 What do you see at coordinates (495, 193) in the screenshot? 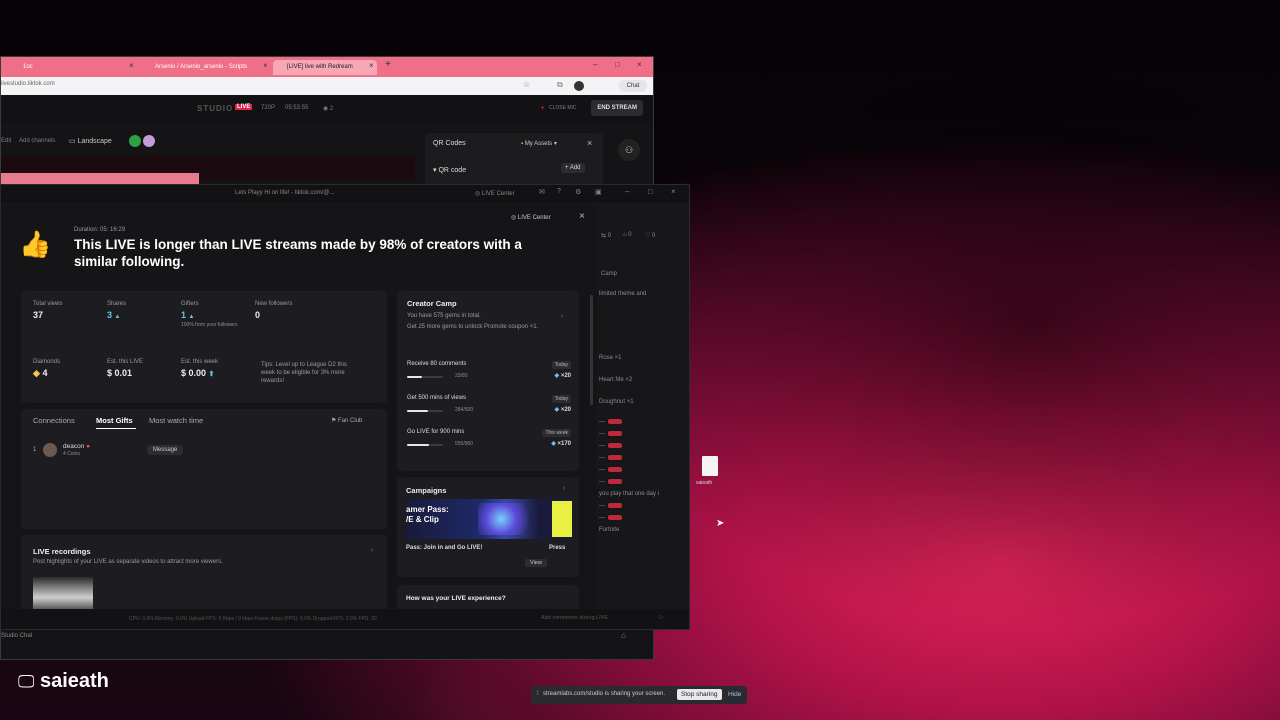
I see `live-center-toolbar: ◎ LIVE Center` at bounding box center [495, 193].